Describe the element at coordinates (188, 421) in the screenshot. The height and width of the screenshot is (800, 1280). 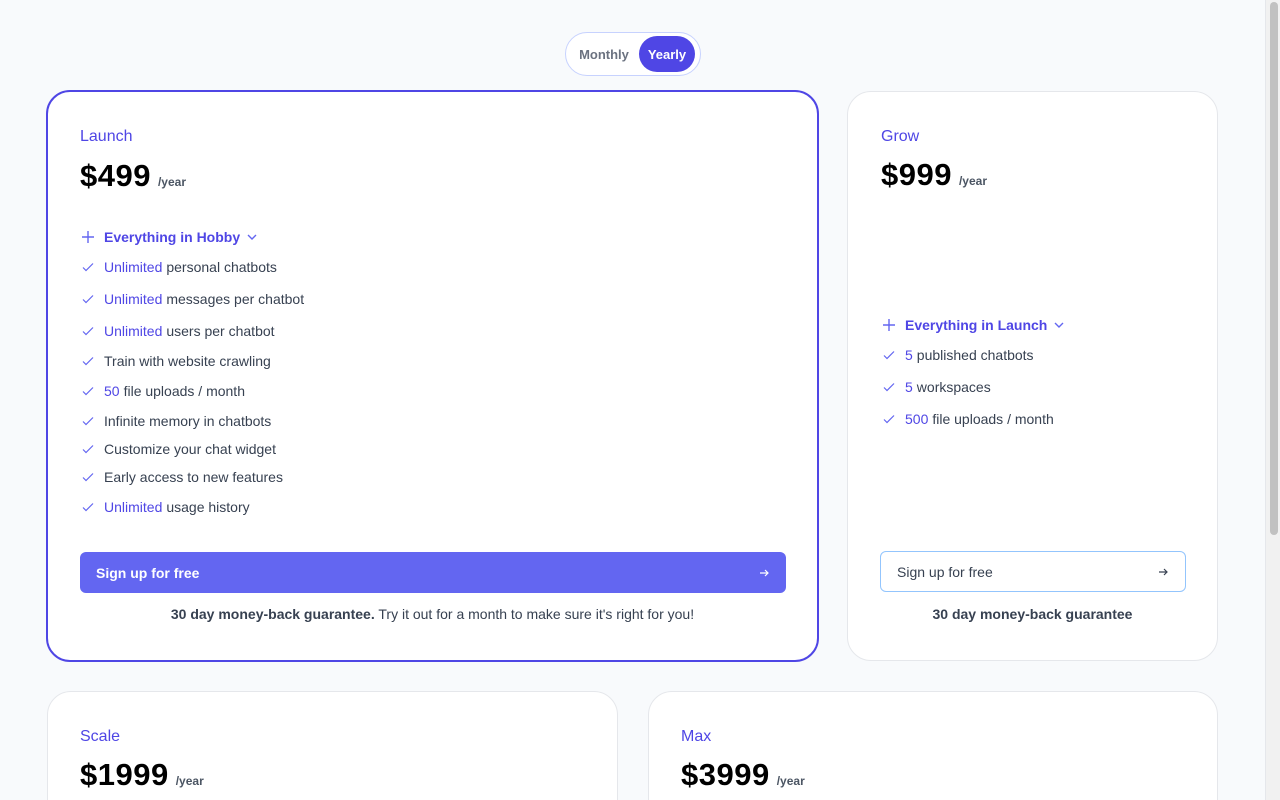
I see `feature-text: Infinite memory in chatbots` at that location.